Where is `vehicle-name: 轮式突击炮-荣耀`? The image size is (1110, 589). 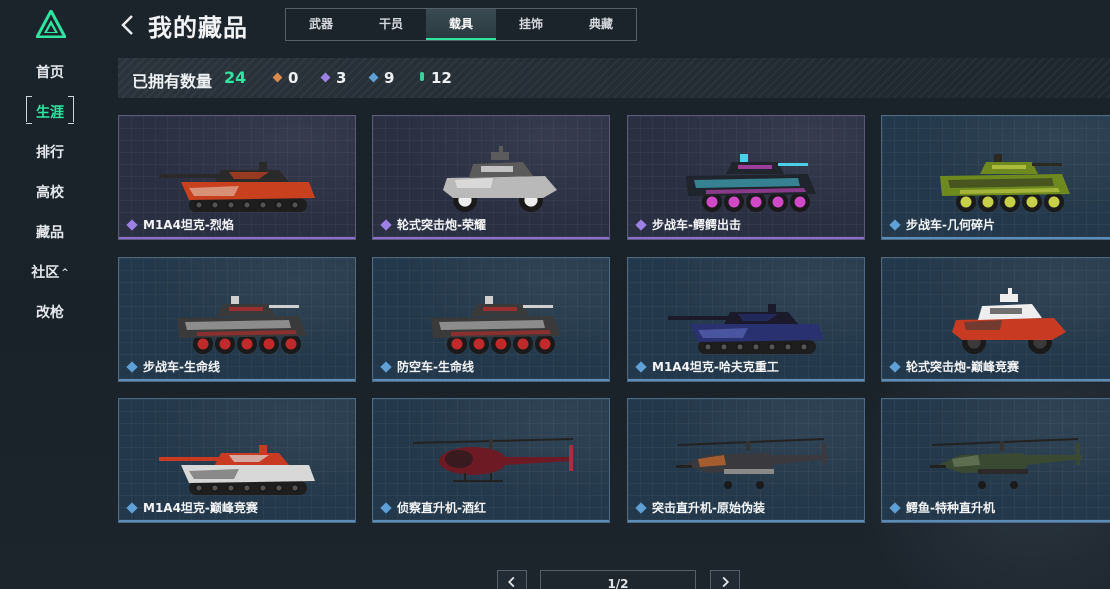 vehicle-name: 轮式突击炮-荣耀 is located at coordinates (441, 225).